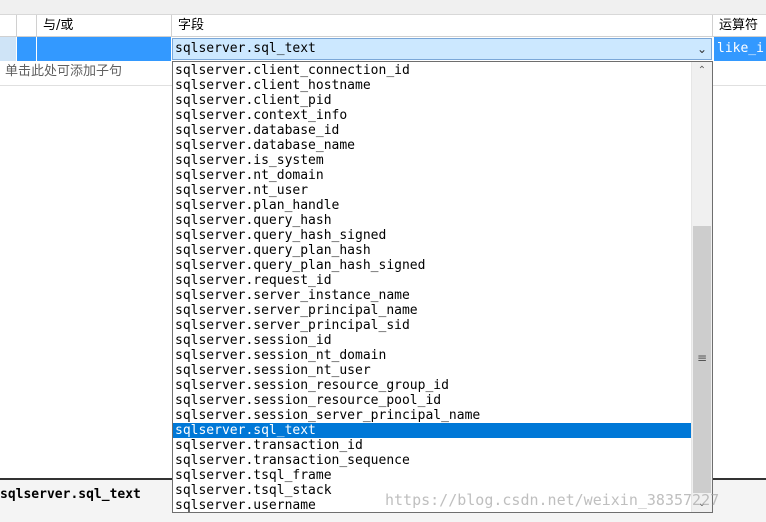  What do you see at coordinates (432, 370) in the screenshot?
I see `dropdown-item: sqlserver.session_nt_user` at bounding box center [432, 370].